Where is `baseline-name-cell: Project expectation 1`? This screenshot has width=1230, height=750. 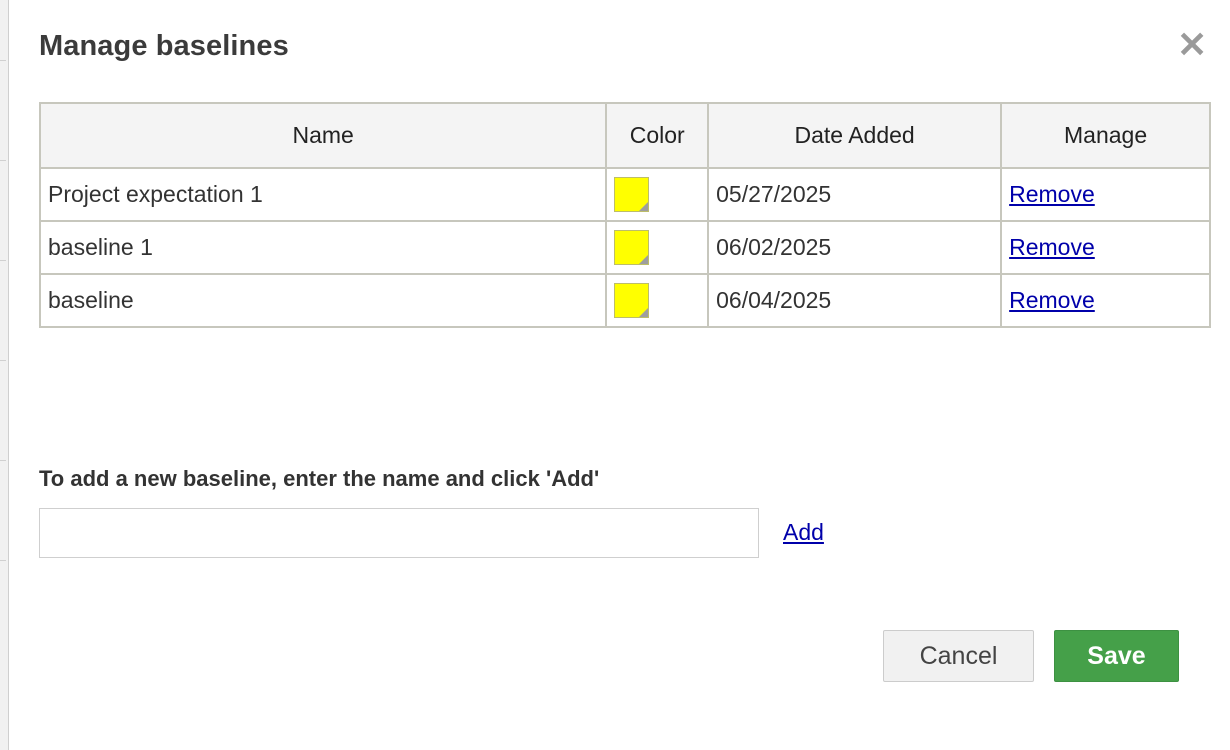 baseline-name-cell: Project expectation 1 is located at coordinates (323, 194).